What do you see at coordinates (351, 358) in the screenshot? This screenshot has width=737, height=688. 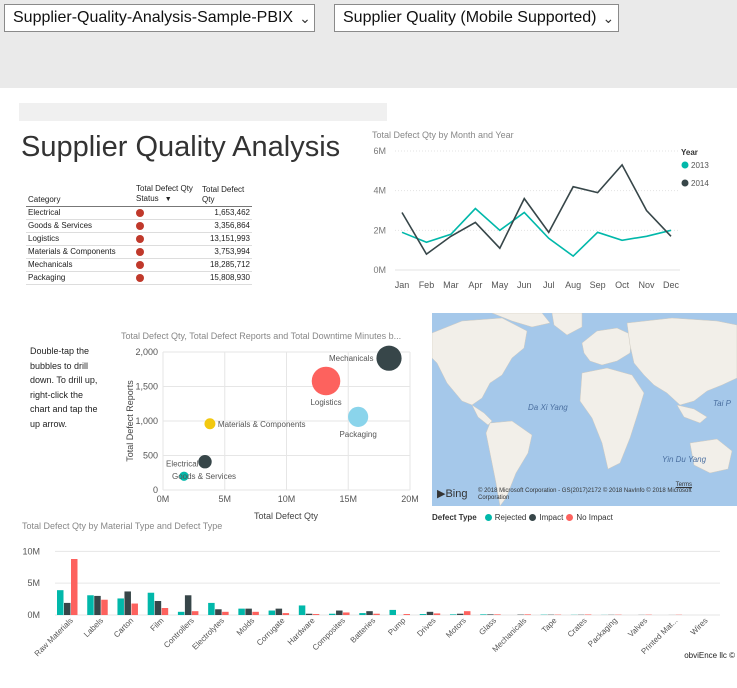 I see `bubble-label: Mechanicals` at bounding box center [351, 358].